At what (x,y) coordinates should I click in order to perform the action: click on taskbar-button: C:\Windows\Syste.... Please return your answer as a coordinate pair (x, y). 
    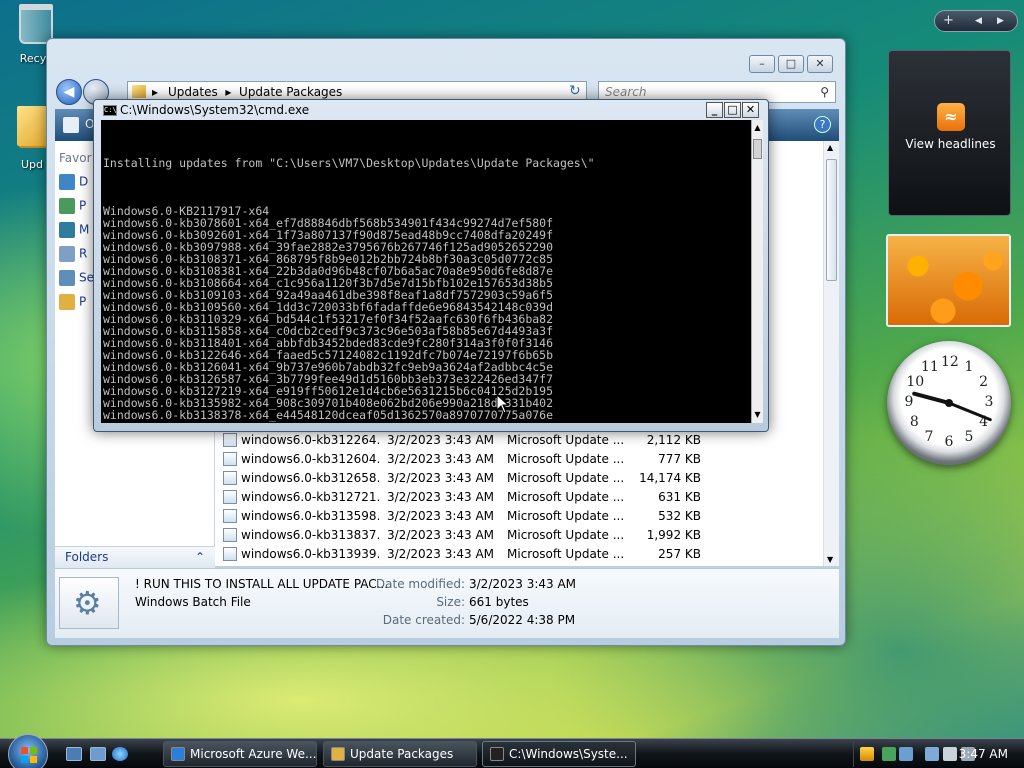
    Looking at the image, I should click on (559, 754).